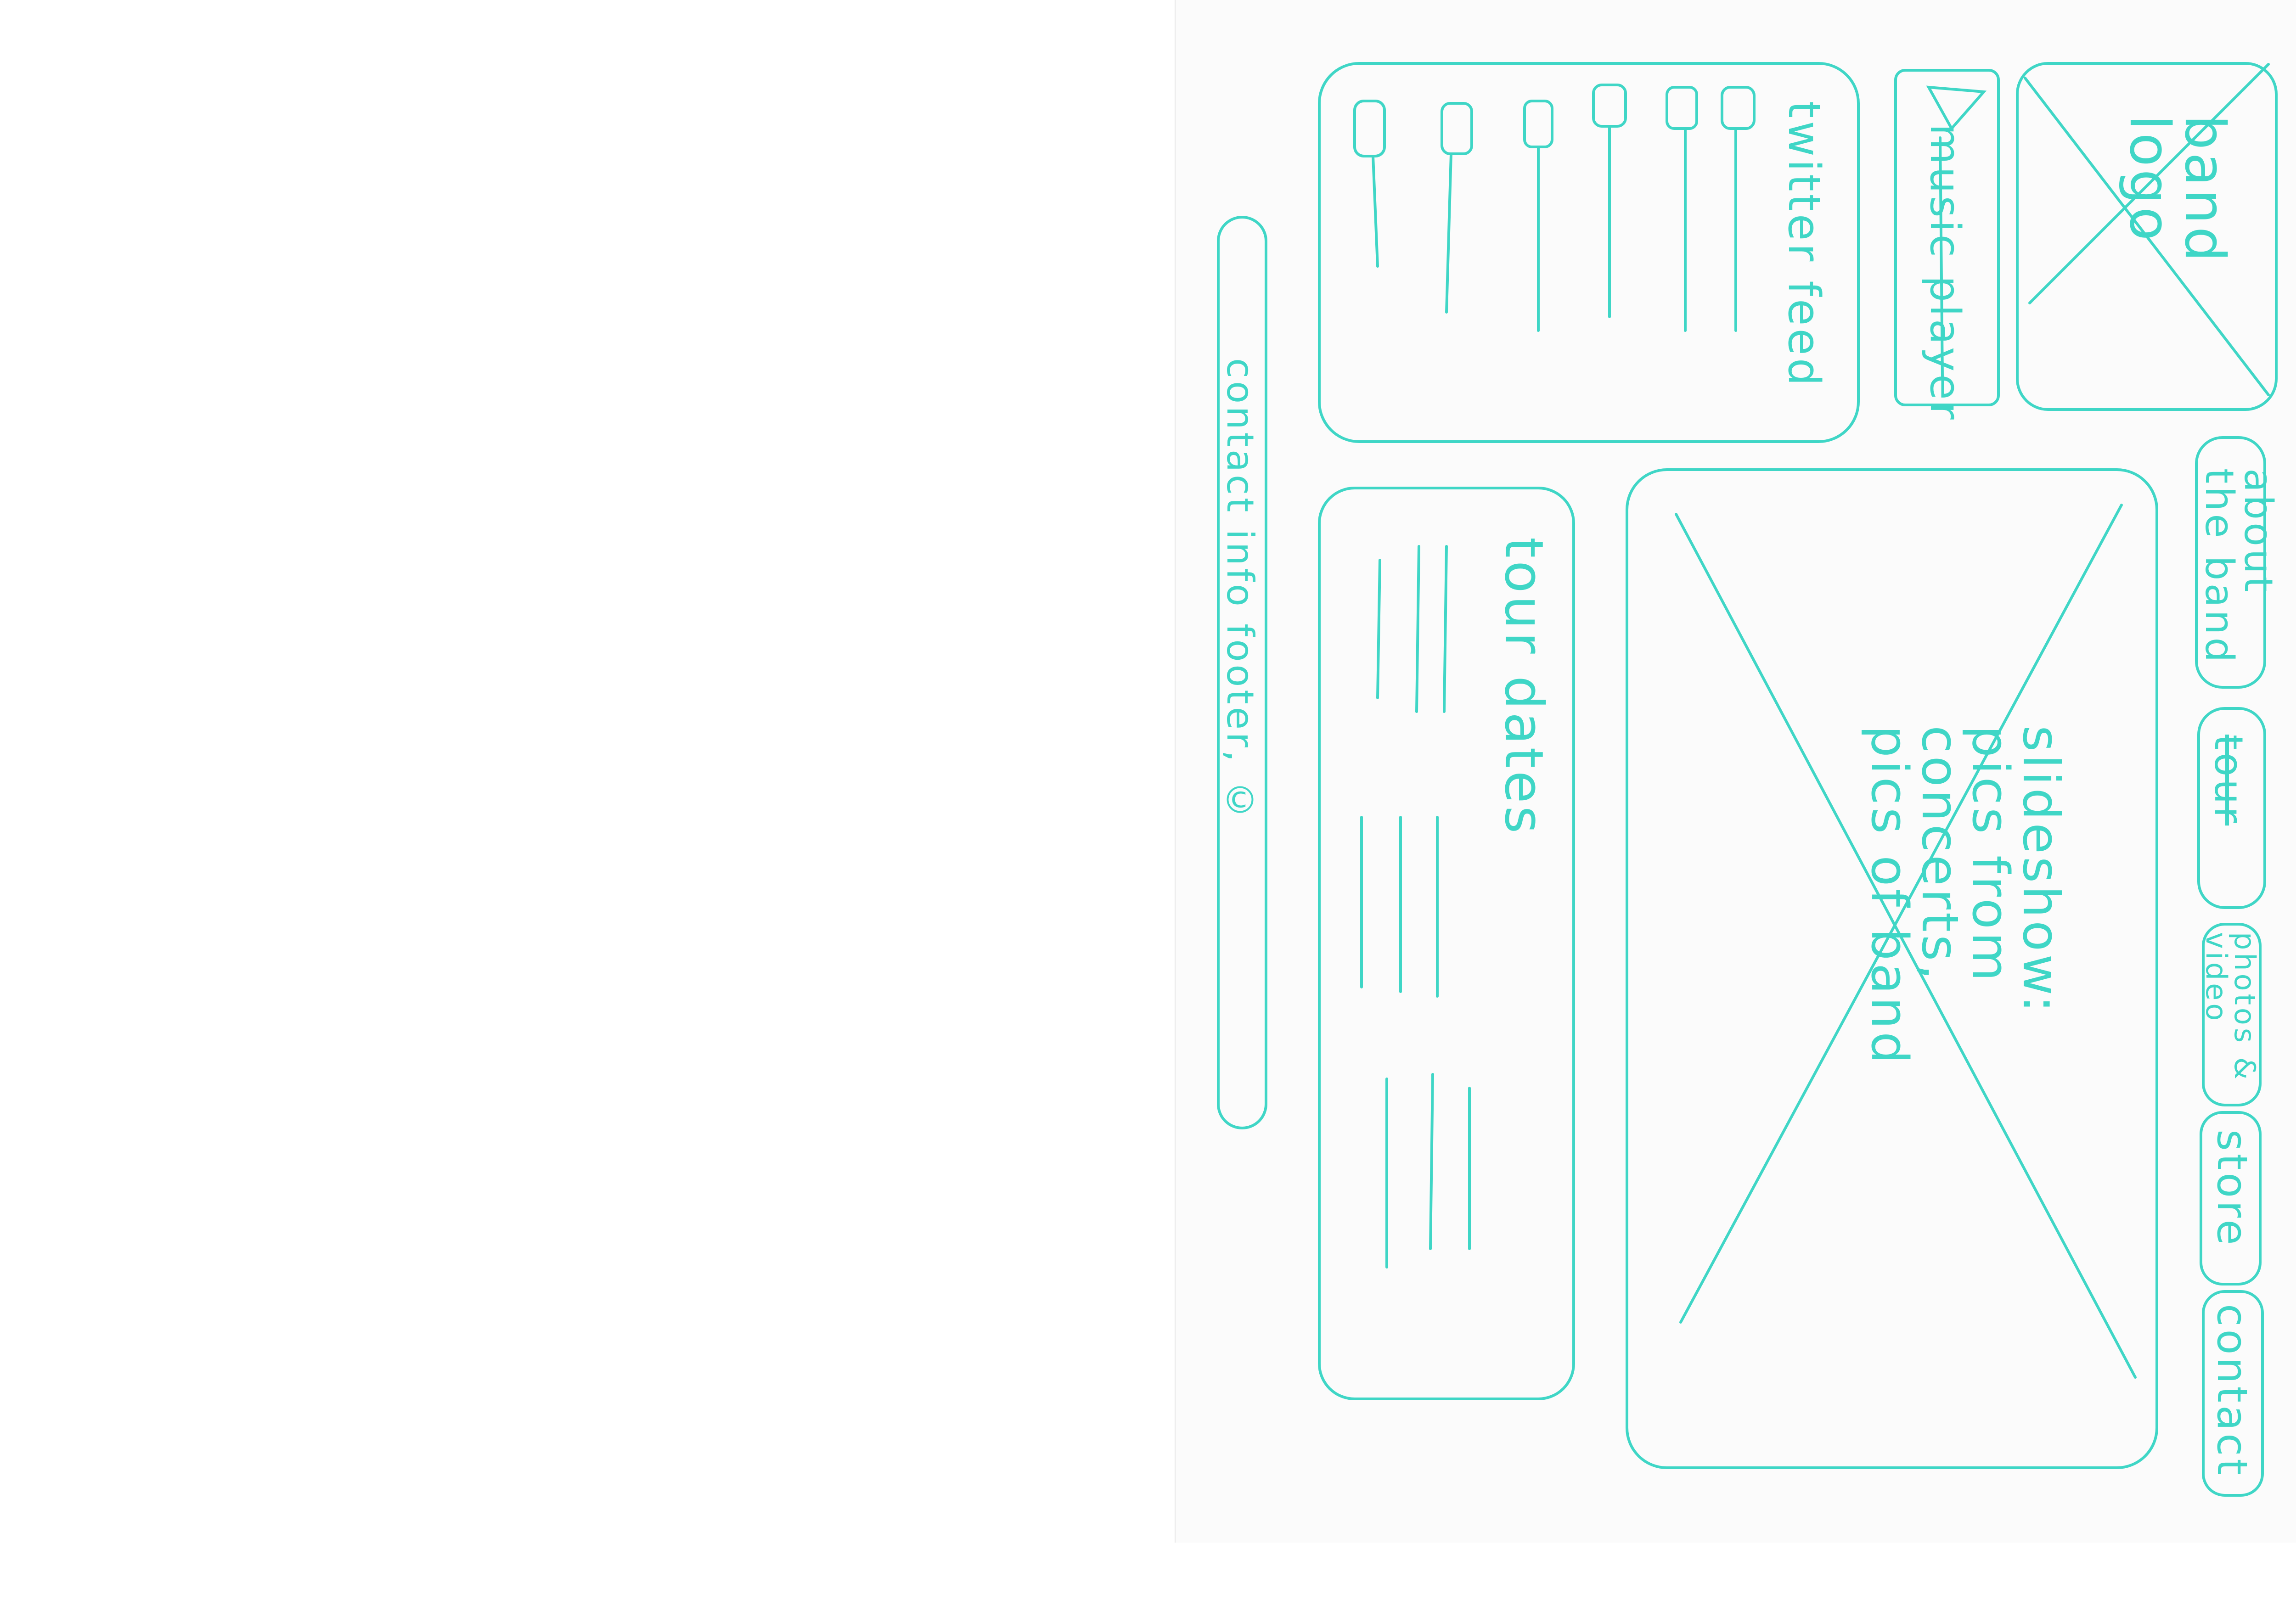  Describe the element at coordinates (2231, 1008) in the screenshot. I see `nav-photos-video-label: photos & video` at that location.